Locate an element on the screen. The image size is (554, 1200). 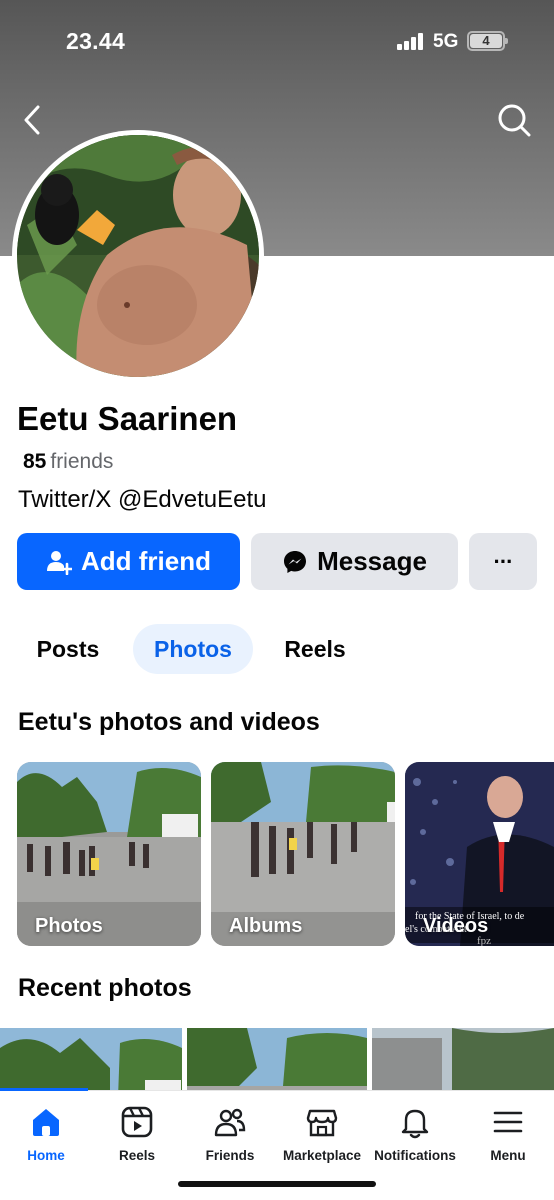
nav-marketplace: Marketplace is located at coordinates (322, 1131).